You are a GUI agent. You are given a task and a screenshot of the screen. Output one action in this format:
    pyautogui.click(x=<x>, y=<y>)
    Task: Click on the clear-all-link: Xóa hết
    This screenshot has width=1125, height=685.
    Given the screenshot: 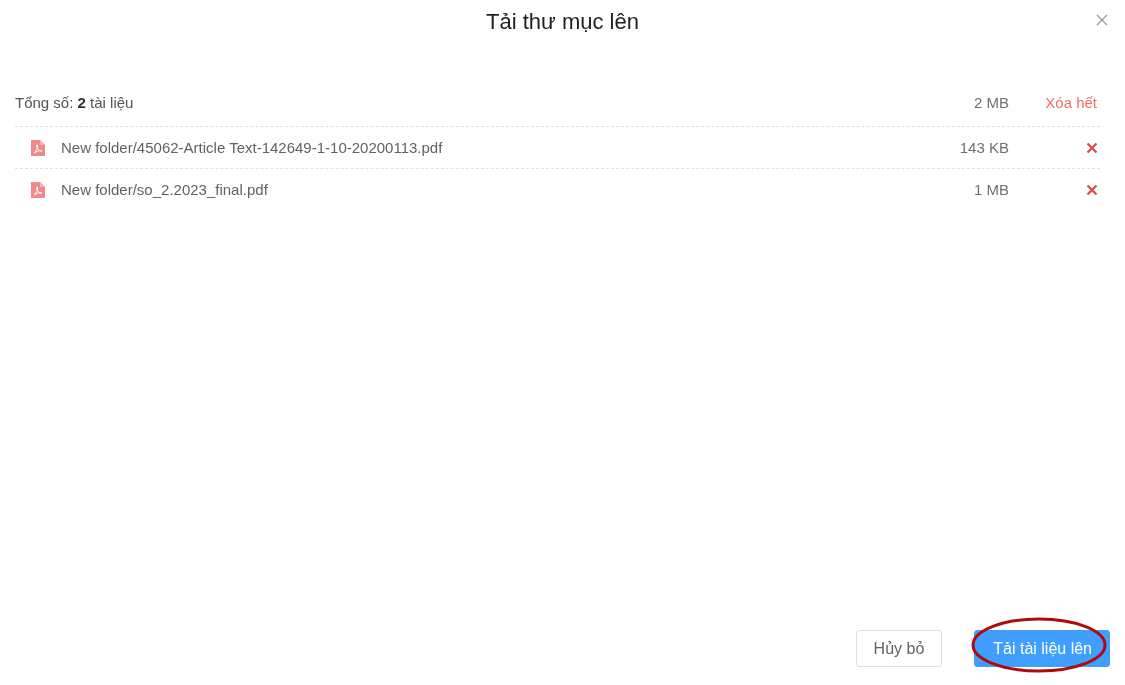 What is the action you would take?
    pyautogui.click(x=1071, y=102)
    